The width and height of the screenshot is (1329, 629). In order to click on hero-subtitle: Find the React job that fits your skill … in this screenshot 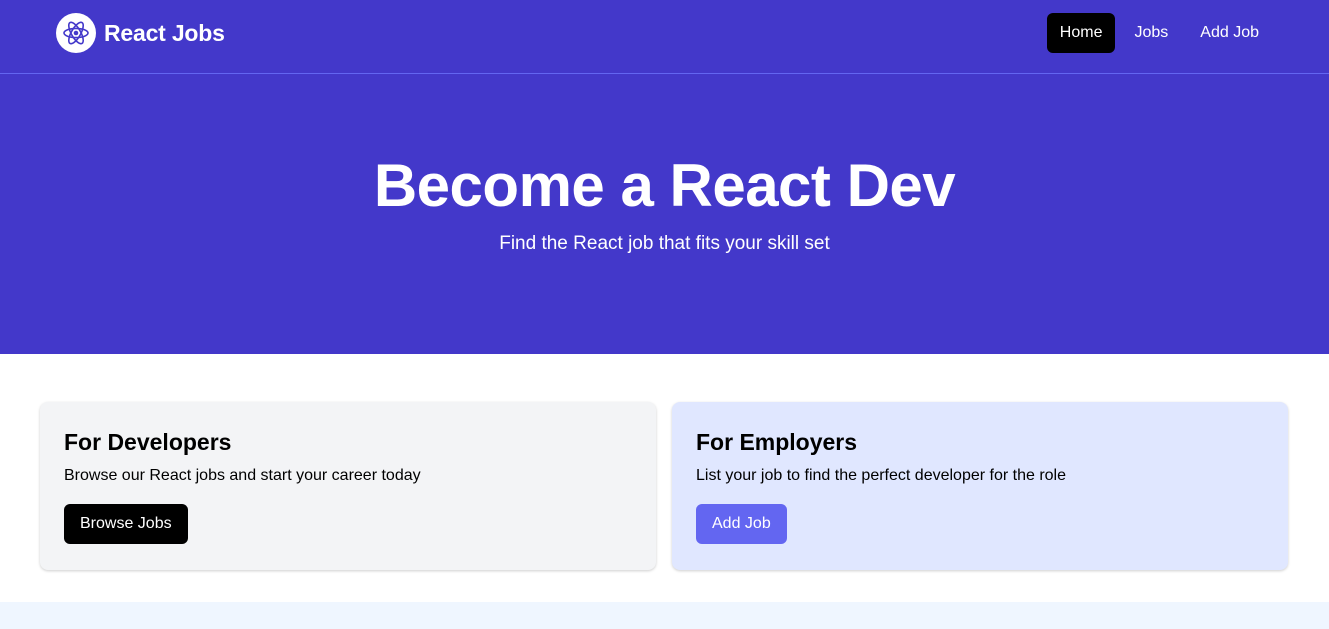, I will do `click(664, 243)`.